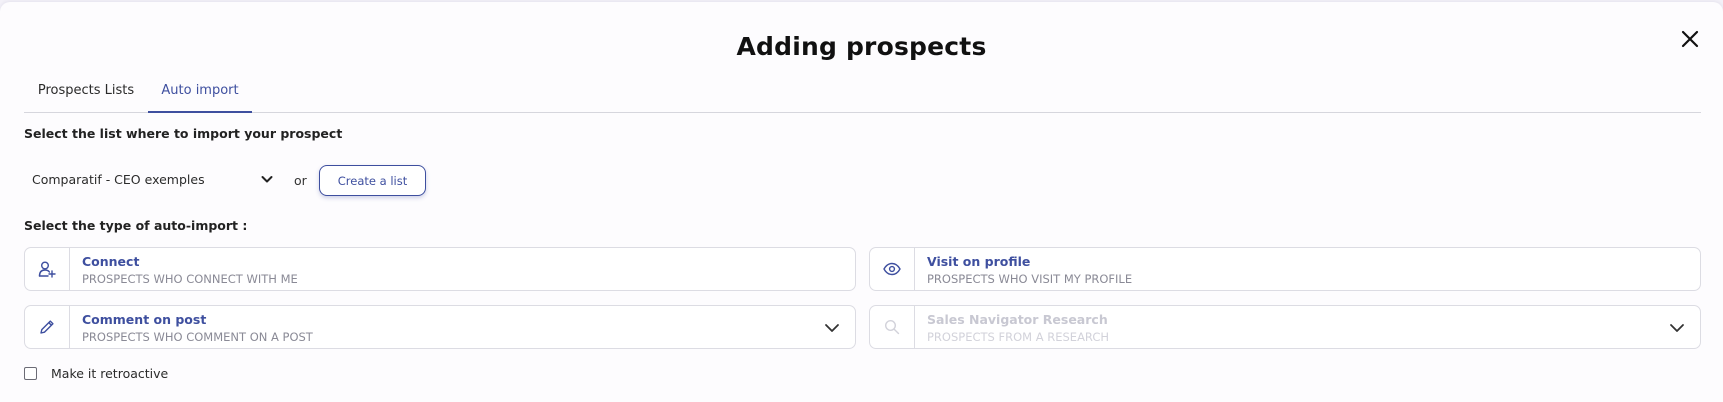 The width and height of the screenshot is (1723, 402). Describe the element at coordinates (1017, 319) in the screenshot. I see `option-title: Sales Navigator Research` at that location.